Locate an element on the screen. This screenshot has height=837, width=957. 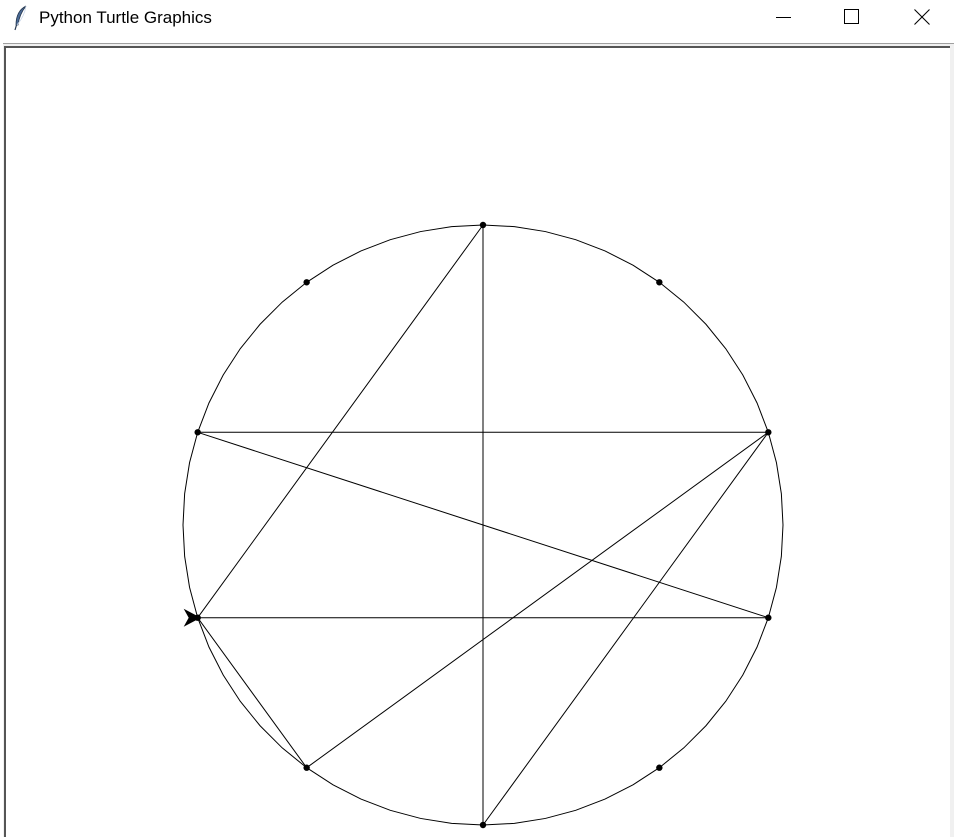
turtle-arrow-icon is located at coordinates (192, 617).